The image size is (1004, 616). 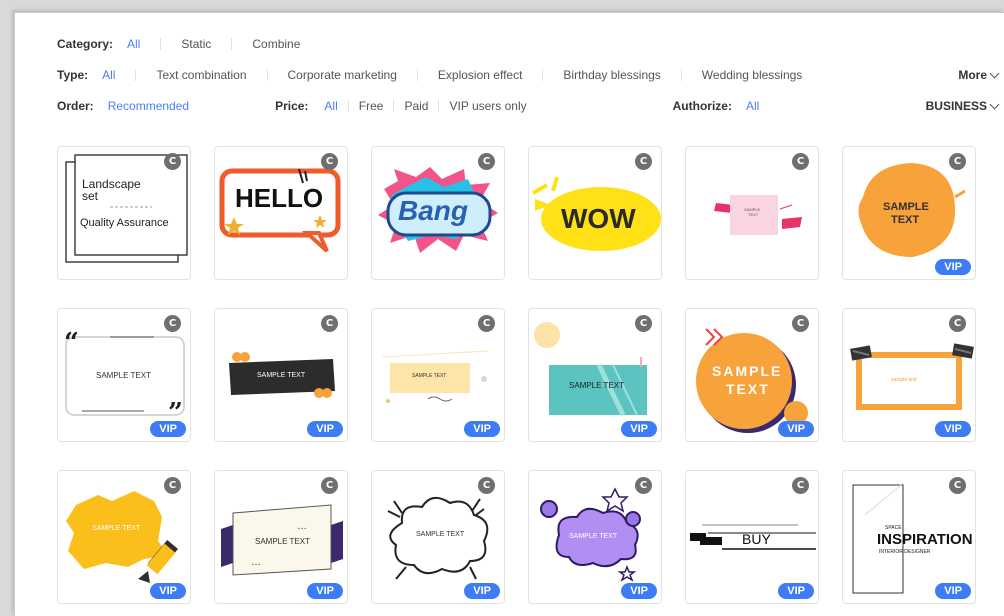 I want to click on card-text: set, so click(x=90, y=196).